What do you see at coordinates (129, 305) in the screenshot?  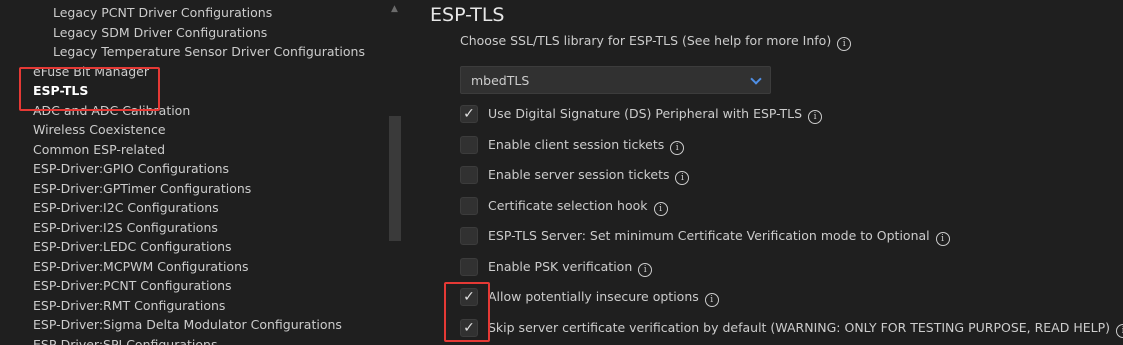 I see `tree-item-rmt: ESP-Driver:RMT Configurations` at bounding box center [129, 305].